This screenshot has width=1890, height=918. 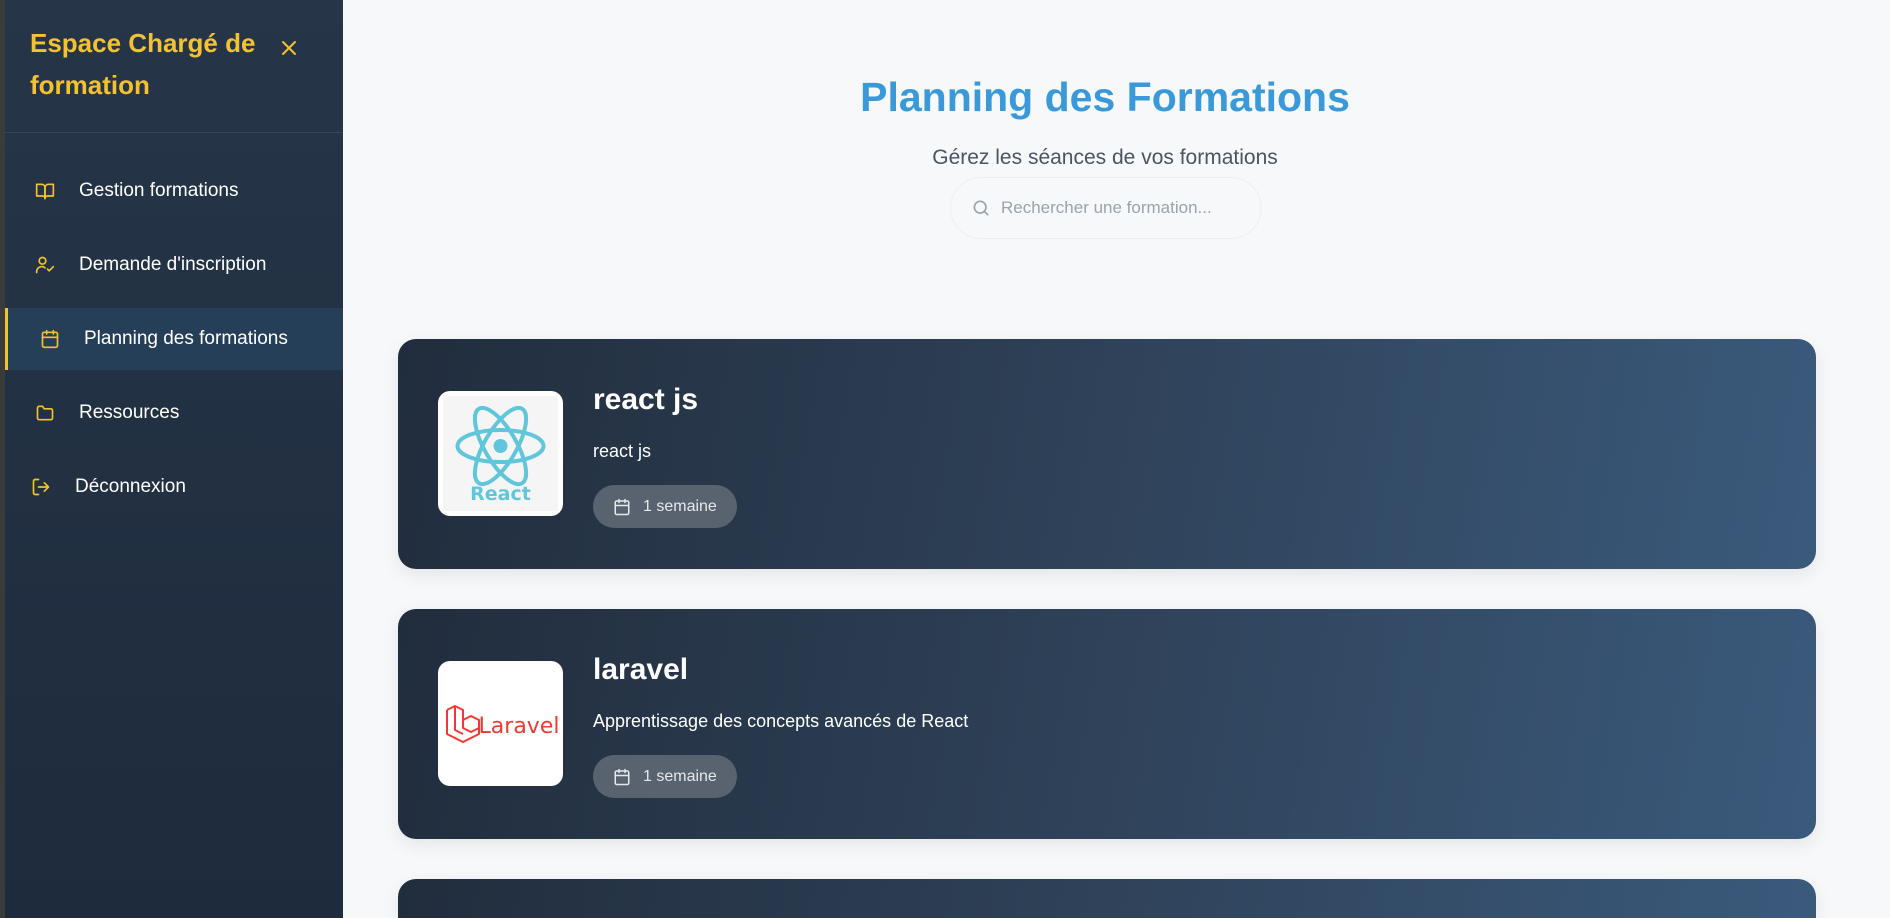 What do you see at coordinates (1121, 208) in the screenshot?
I see `search-input` at bounding box center [1121, 208].